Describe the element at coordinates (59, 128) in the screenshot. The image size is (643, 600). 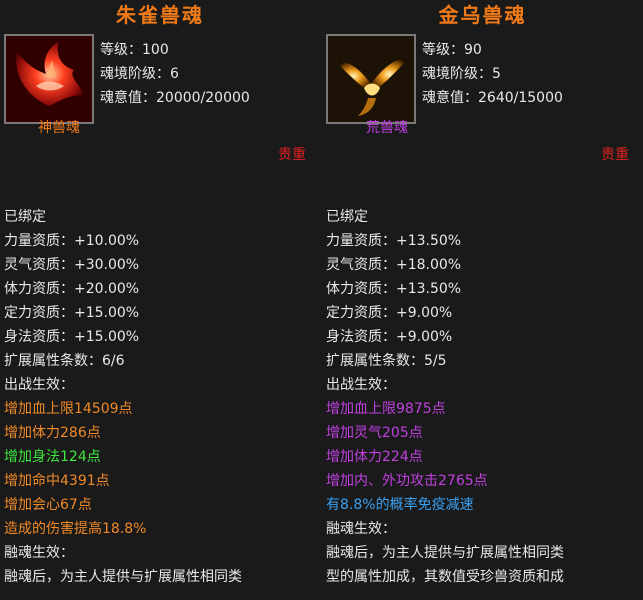
I see `soul-type-label: 神兽魂` at that location.